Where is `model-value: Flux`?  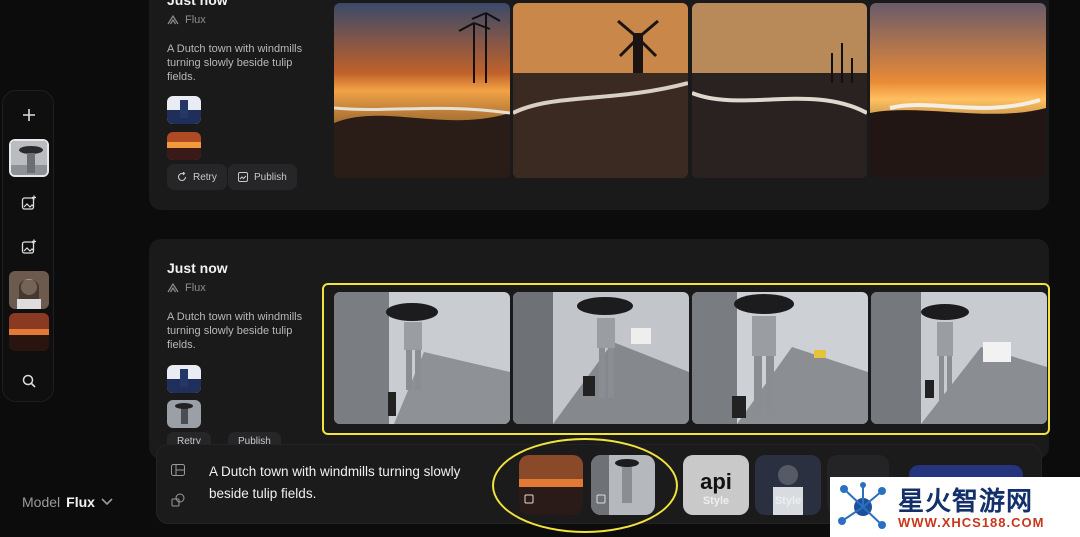
model-value: Flux is located at coordinates (80, 502).